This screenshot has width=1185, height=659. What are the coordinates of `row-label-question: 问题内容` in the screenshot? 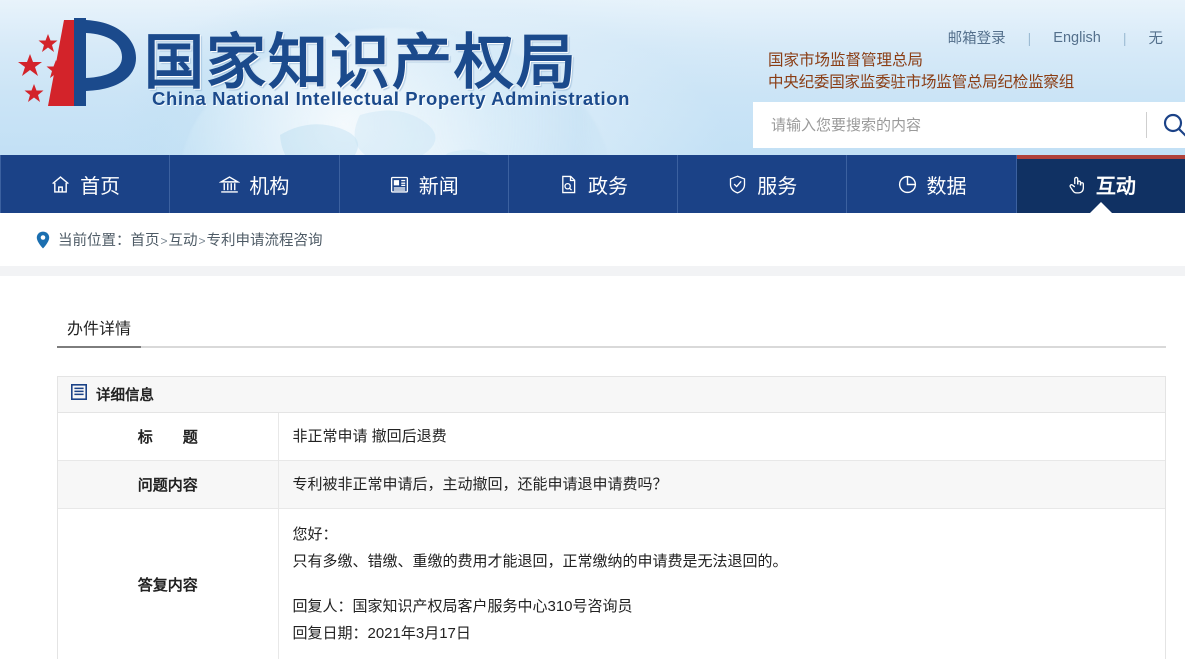 It's located at (168, 484).